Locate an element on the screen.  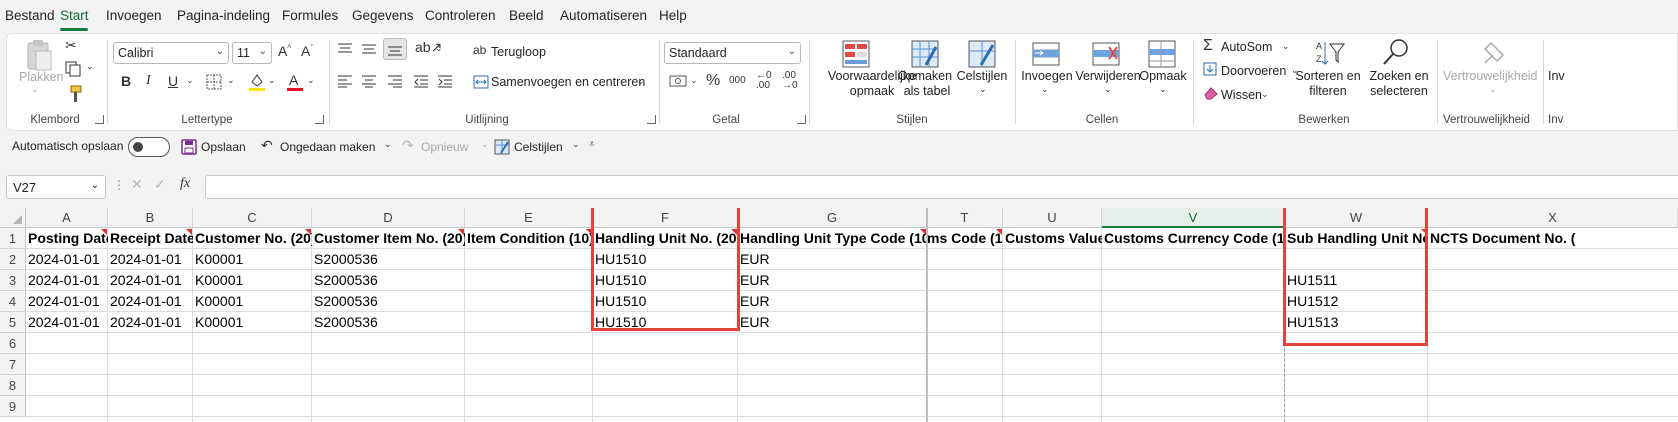
clear-button: Wissen is located at coordinates (1241, 95).